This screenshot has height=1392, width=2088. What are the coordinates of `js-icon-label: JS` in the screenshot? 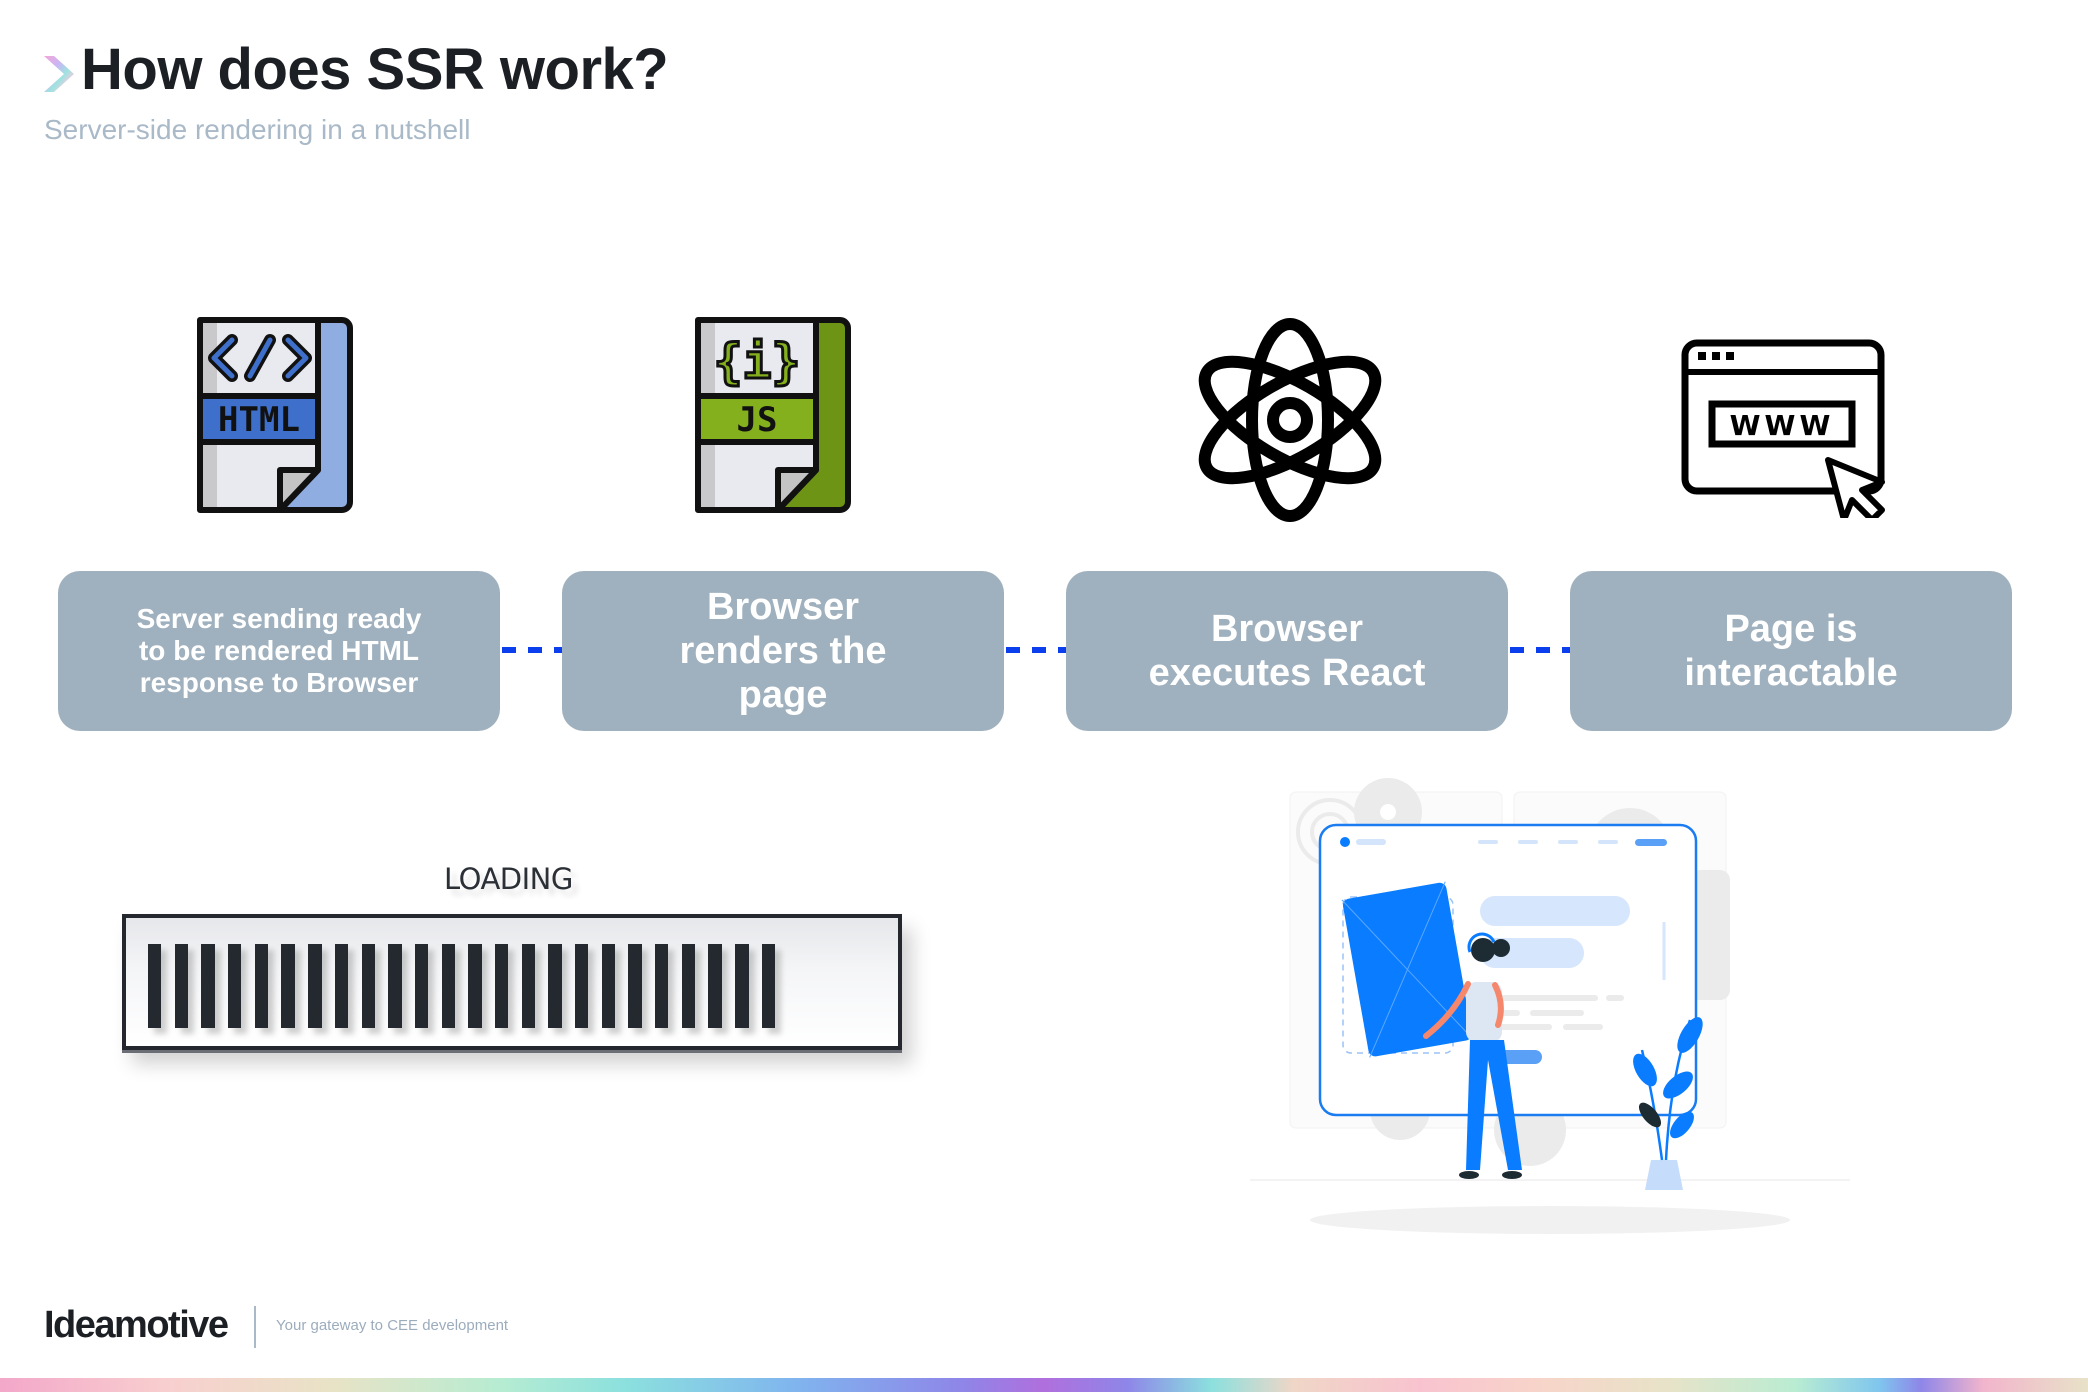 It's located at (757, 420).